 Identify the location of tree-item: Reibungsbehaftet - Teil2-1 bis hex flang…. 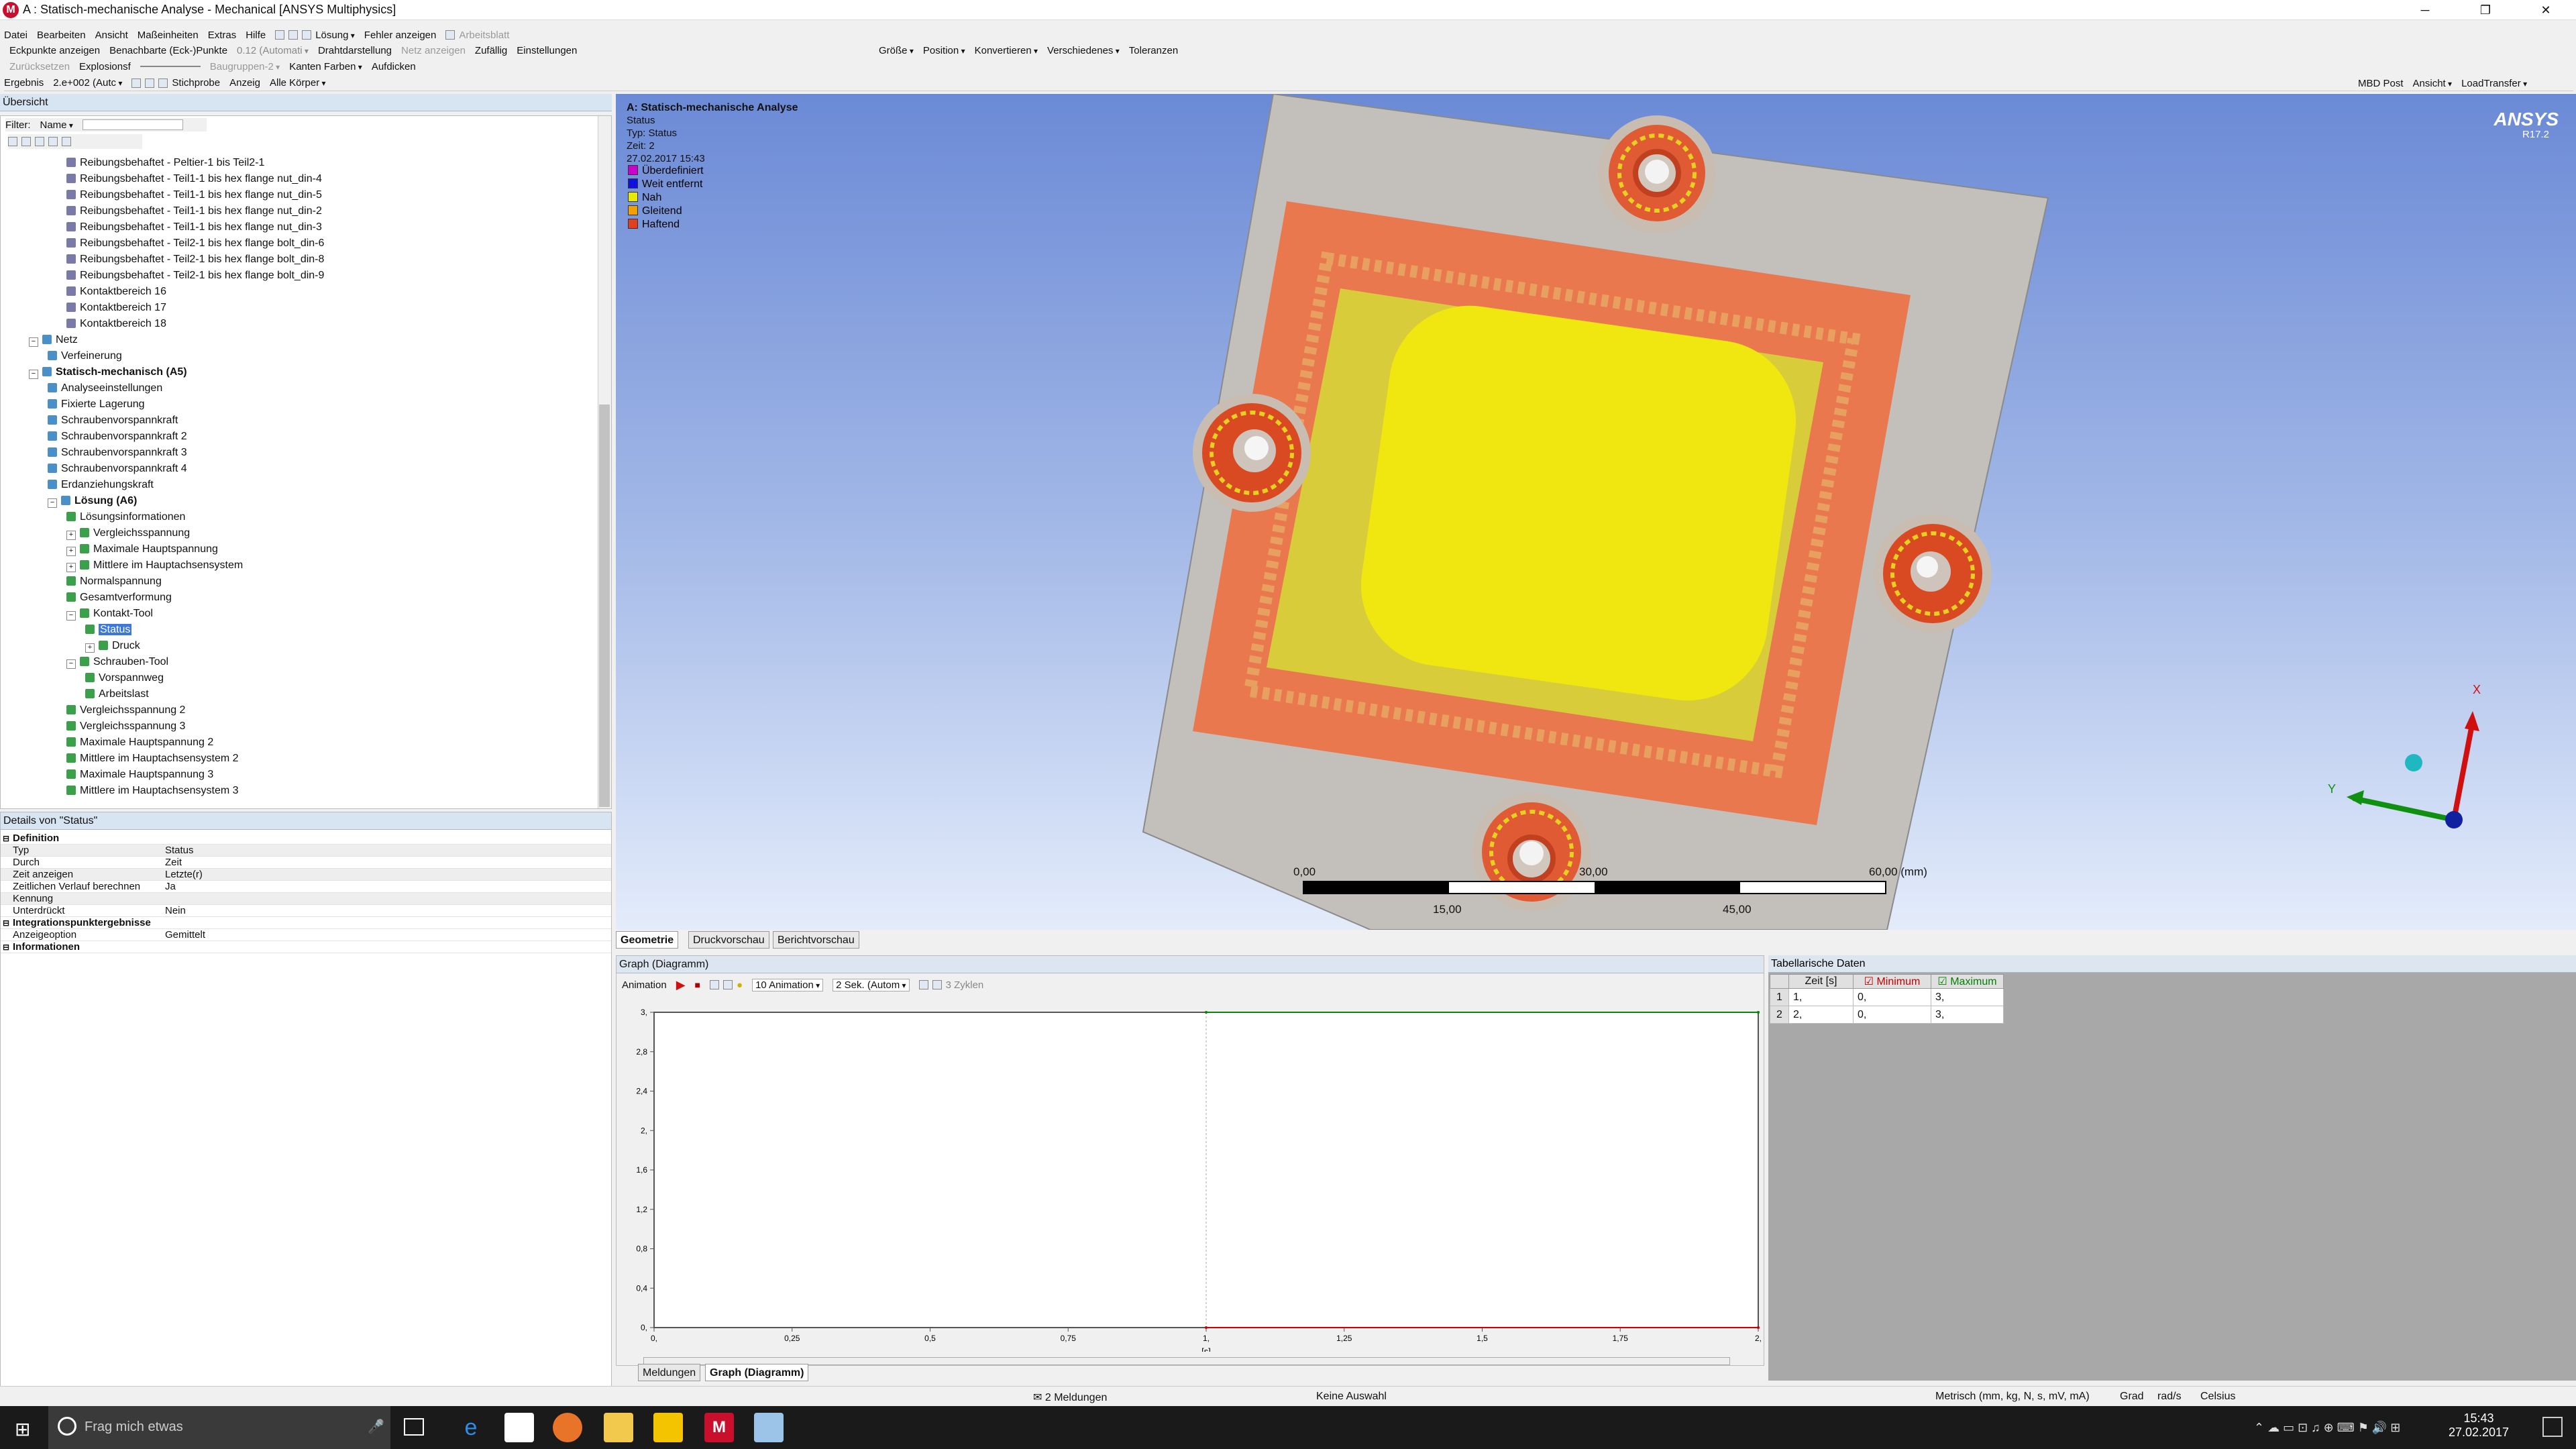
(195, 243).